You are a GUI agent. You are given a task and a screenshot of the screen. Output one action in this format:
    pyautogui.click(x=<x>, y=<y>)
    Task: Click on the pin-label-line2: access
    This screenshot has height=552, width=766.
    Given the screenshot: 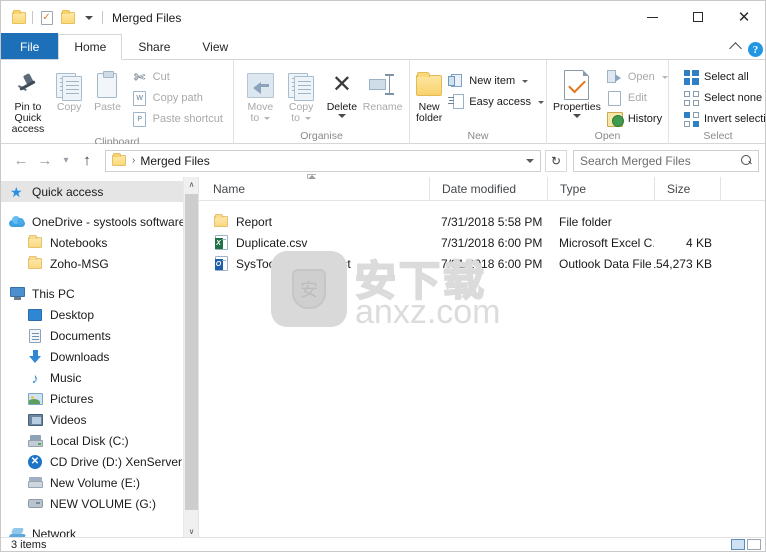 What is the action you would take?
    pyautogui.click(x=28, y=129)
    